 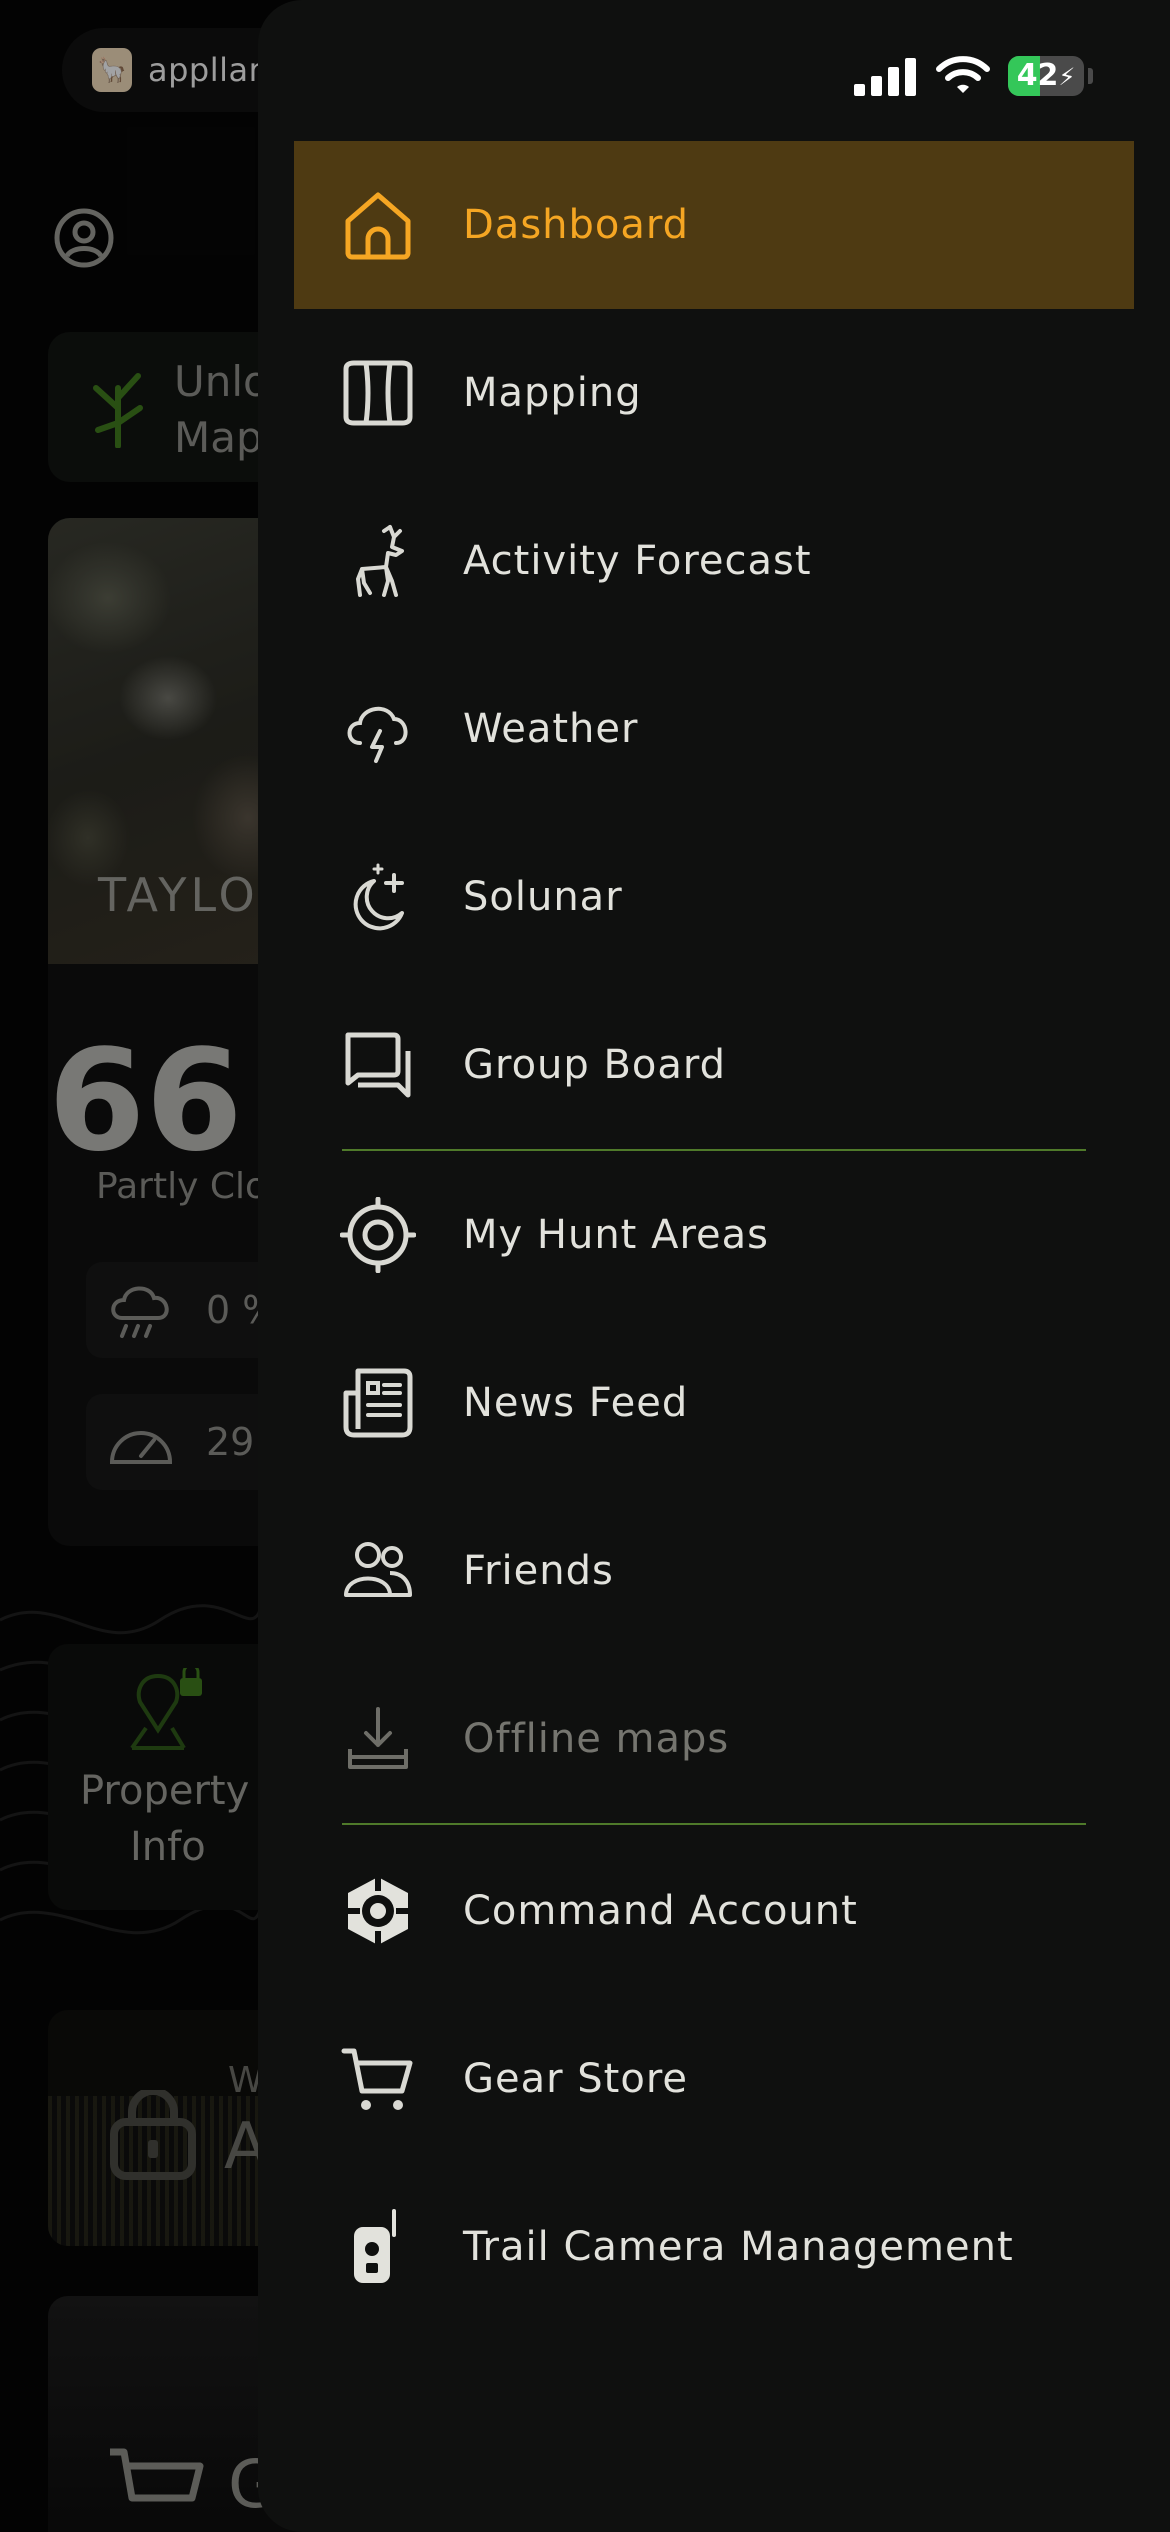 What do you see at coordinates (543, 897) in the screenshot?
I see `menu-item-label: Solunar` at bounding box center [543, 897].